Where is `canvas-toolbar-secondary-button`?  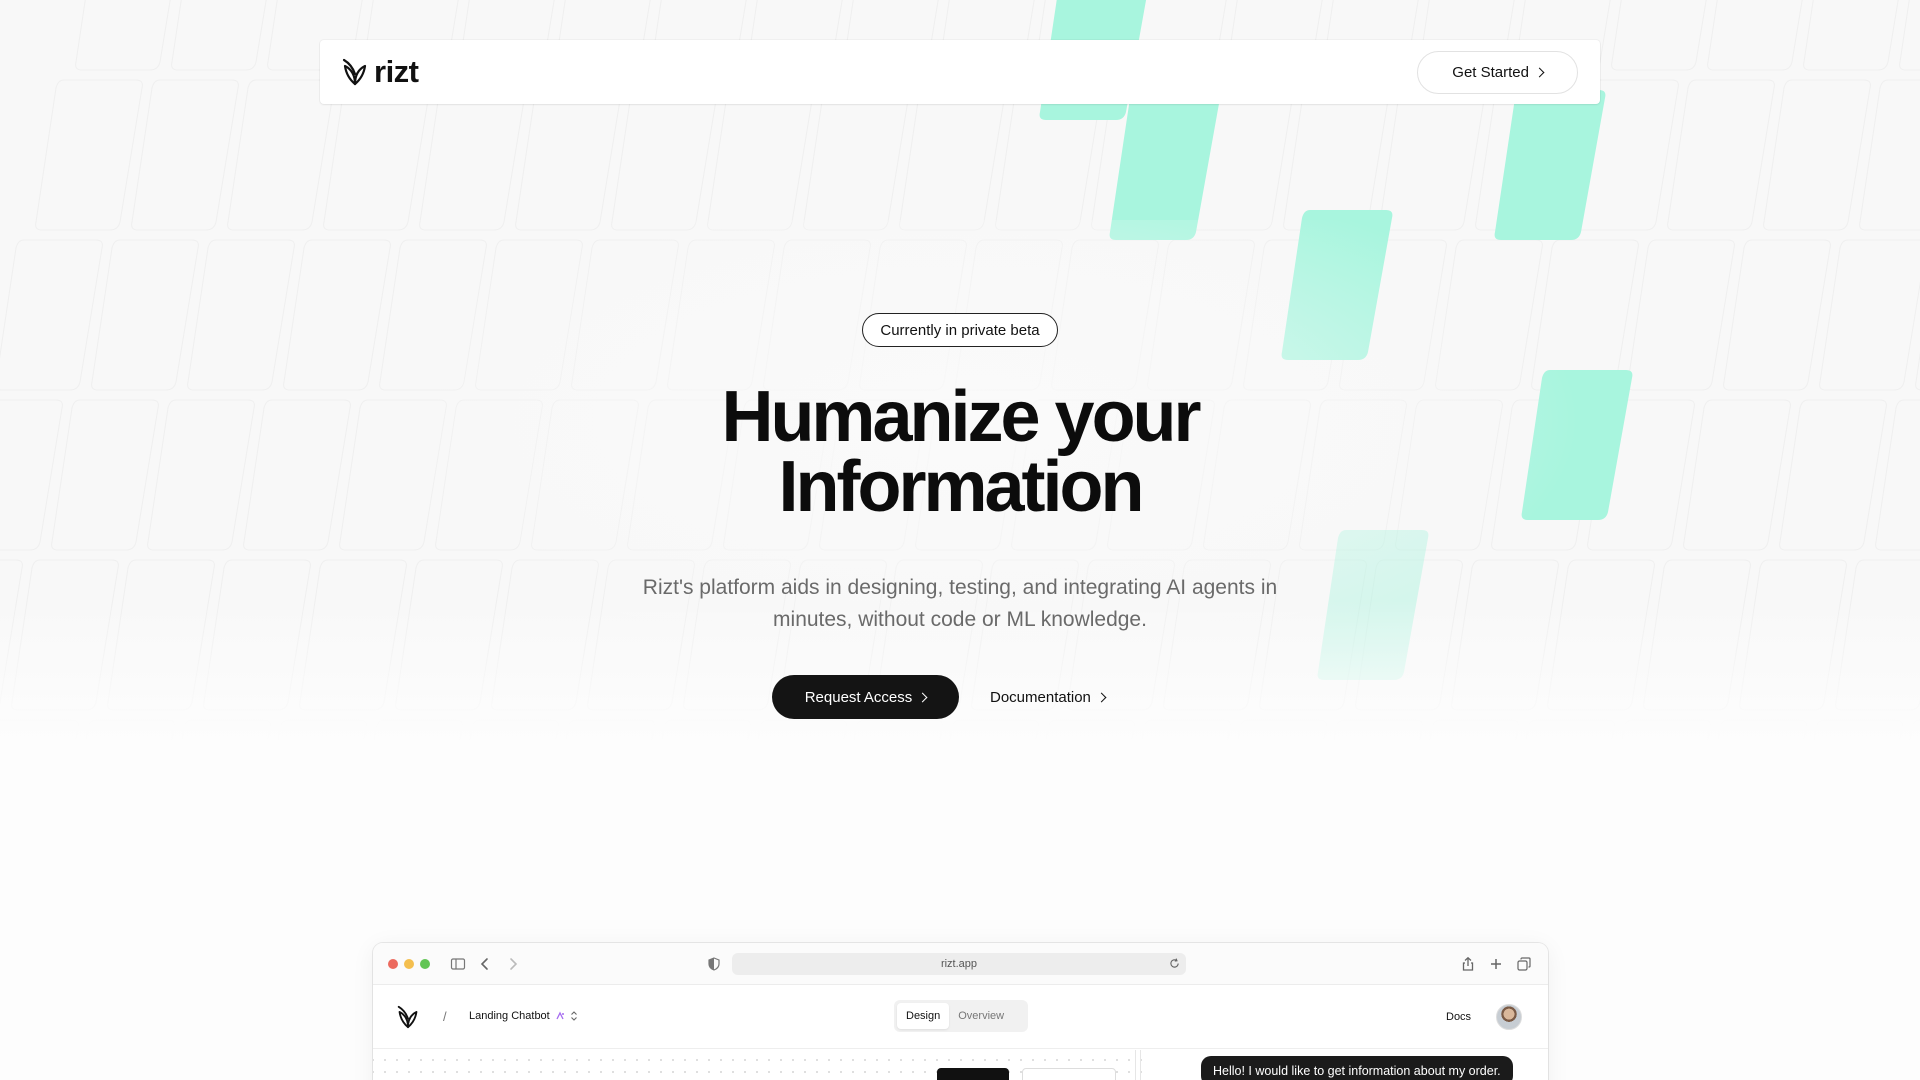 canvas-toolbar-secondary-button is located at coordinates (1069, 1074).